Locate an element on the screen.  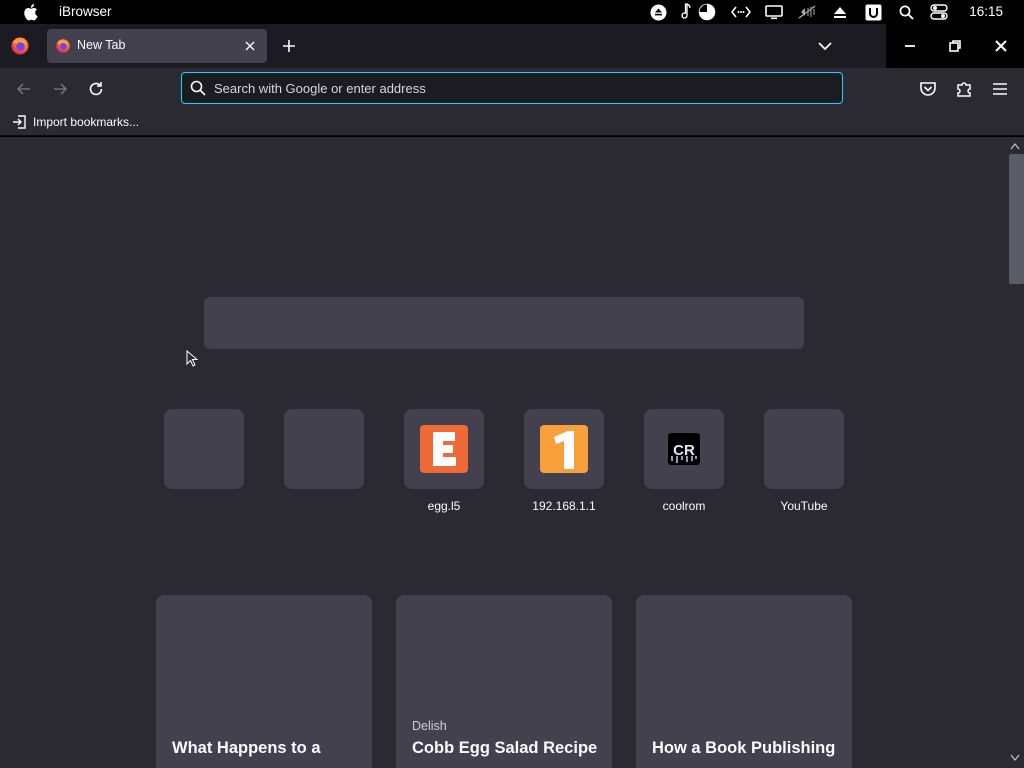
pie-chart-icon is located at coordinates (707, 12).